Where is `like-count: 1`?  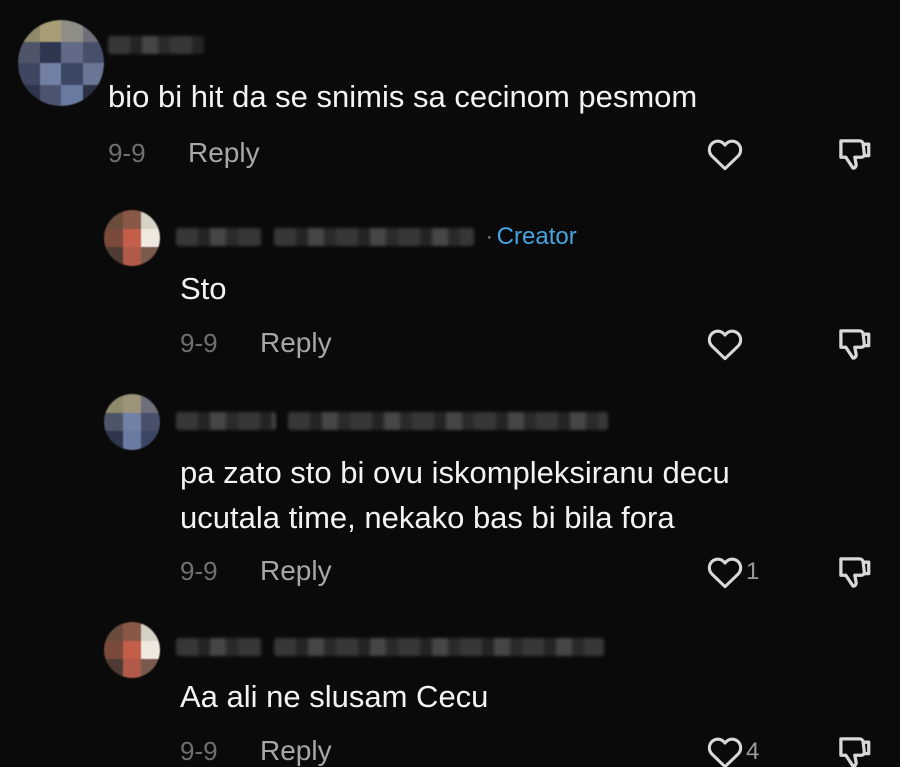 like-count: 1 is located at coordinates (753, 571).